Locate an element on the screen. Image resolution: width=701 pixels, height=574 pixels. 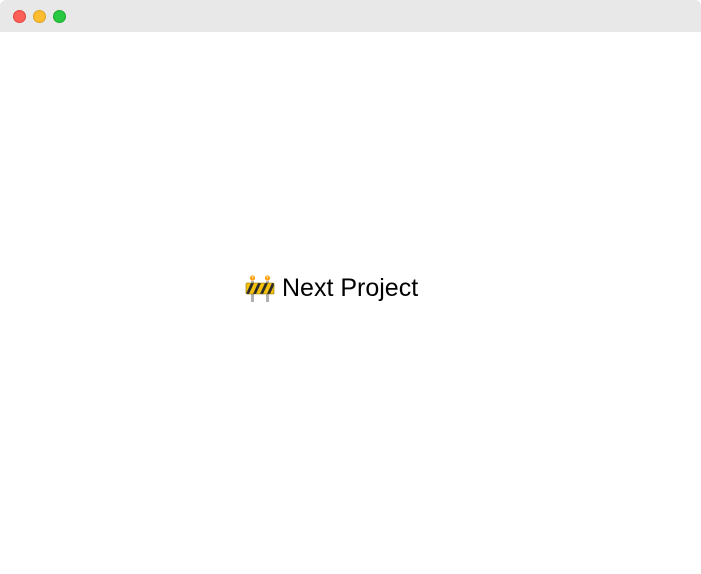
minimize-window-button is located at coordinates (39, 16).